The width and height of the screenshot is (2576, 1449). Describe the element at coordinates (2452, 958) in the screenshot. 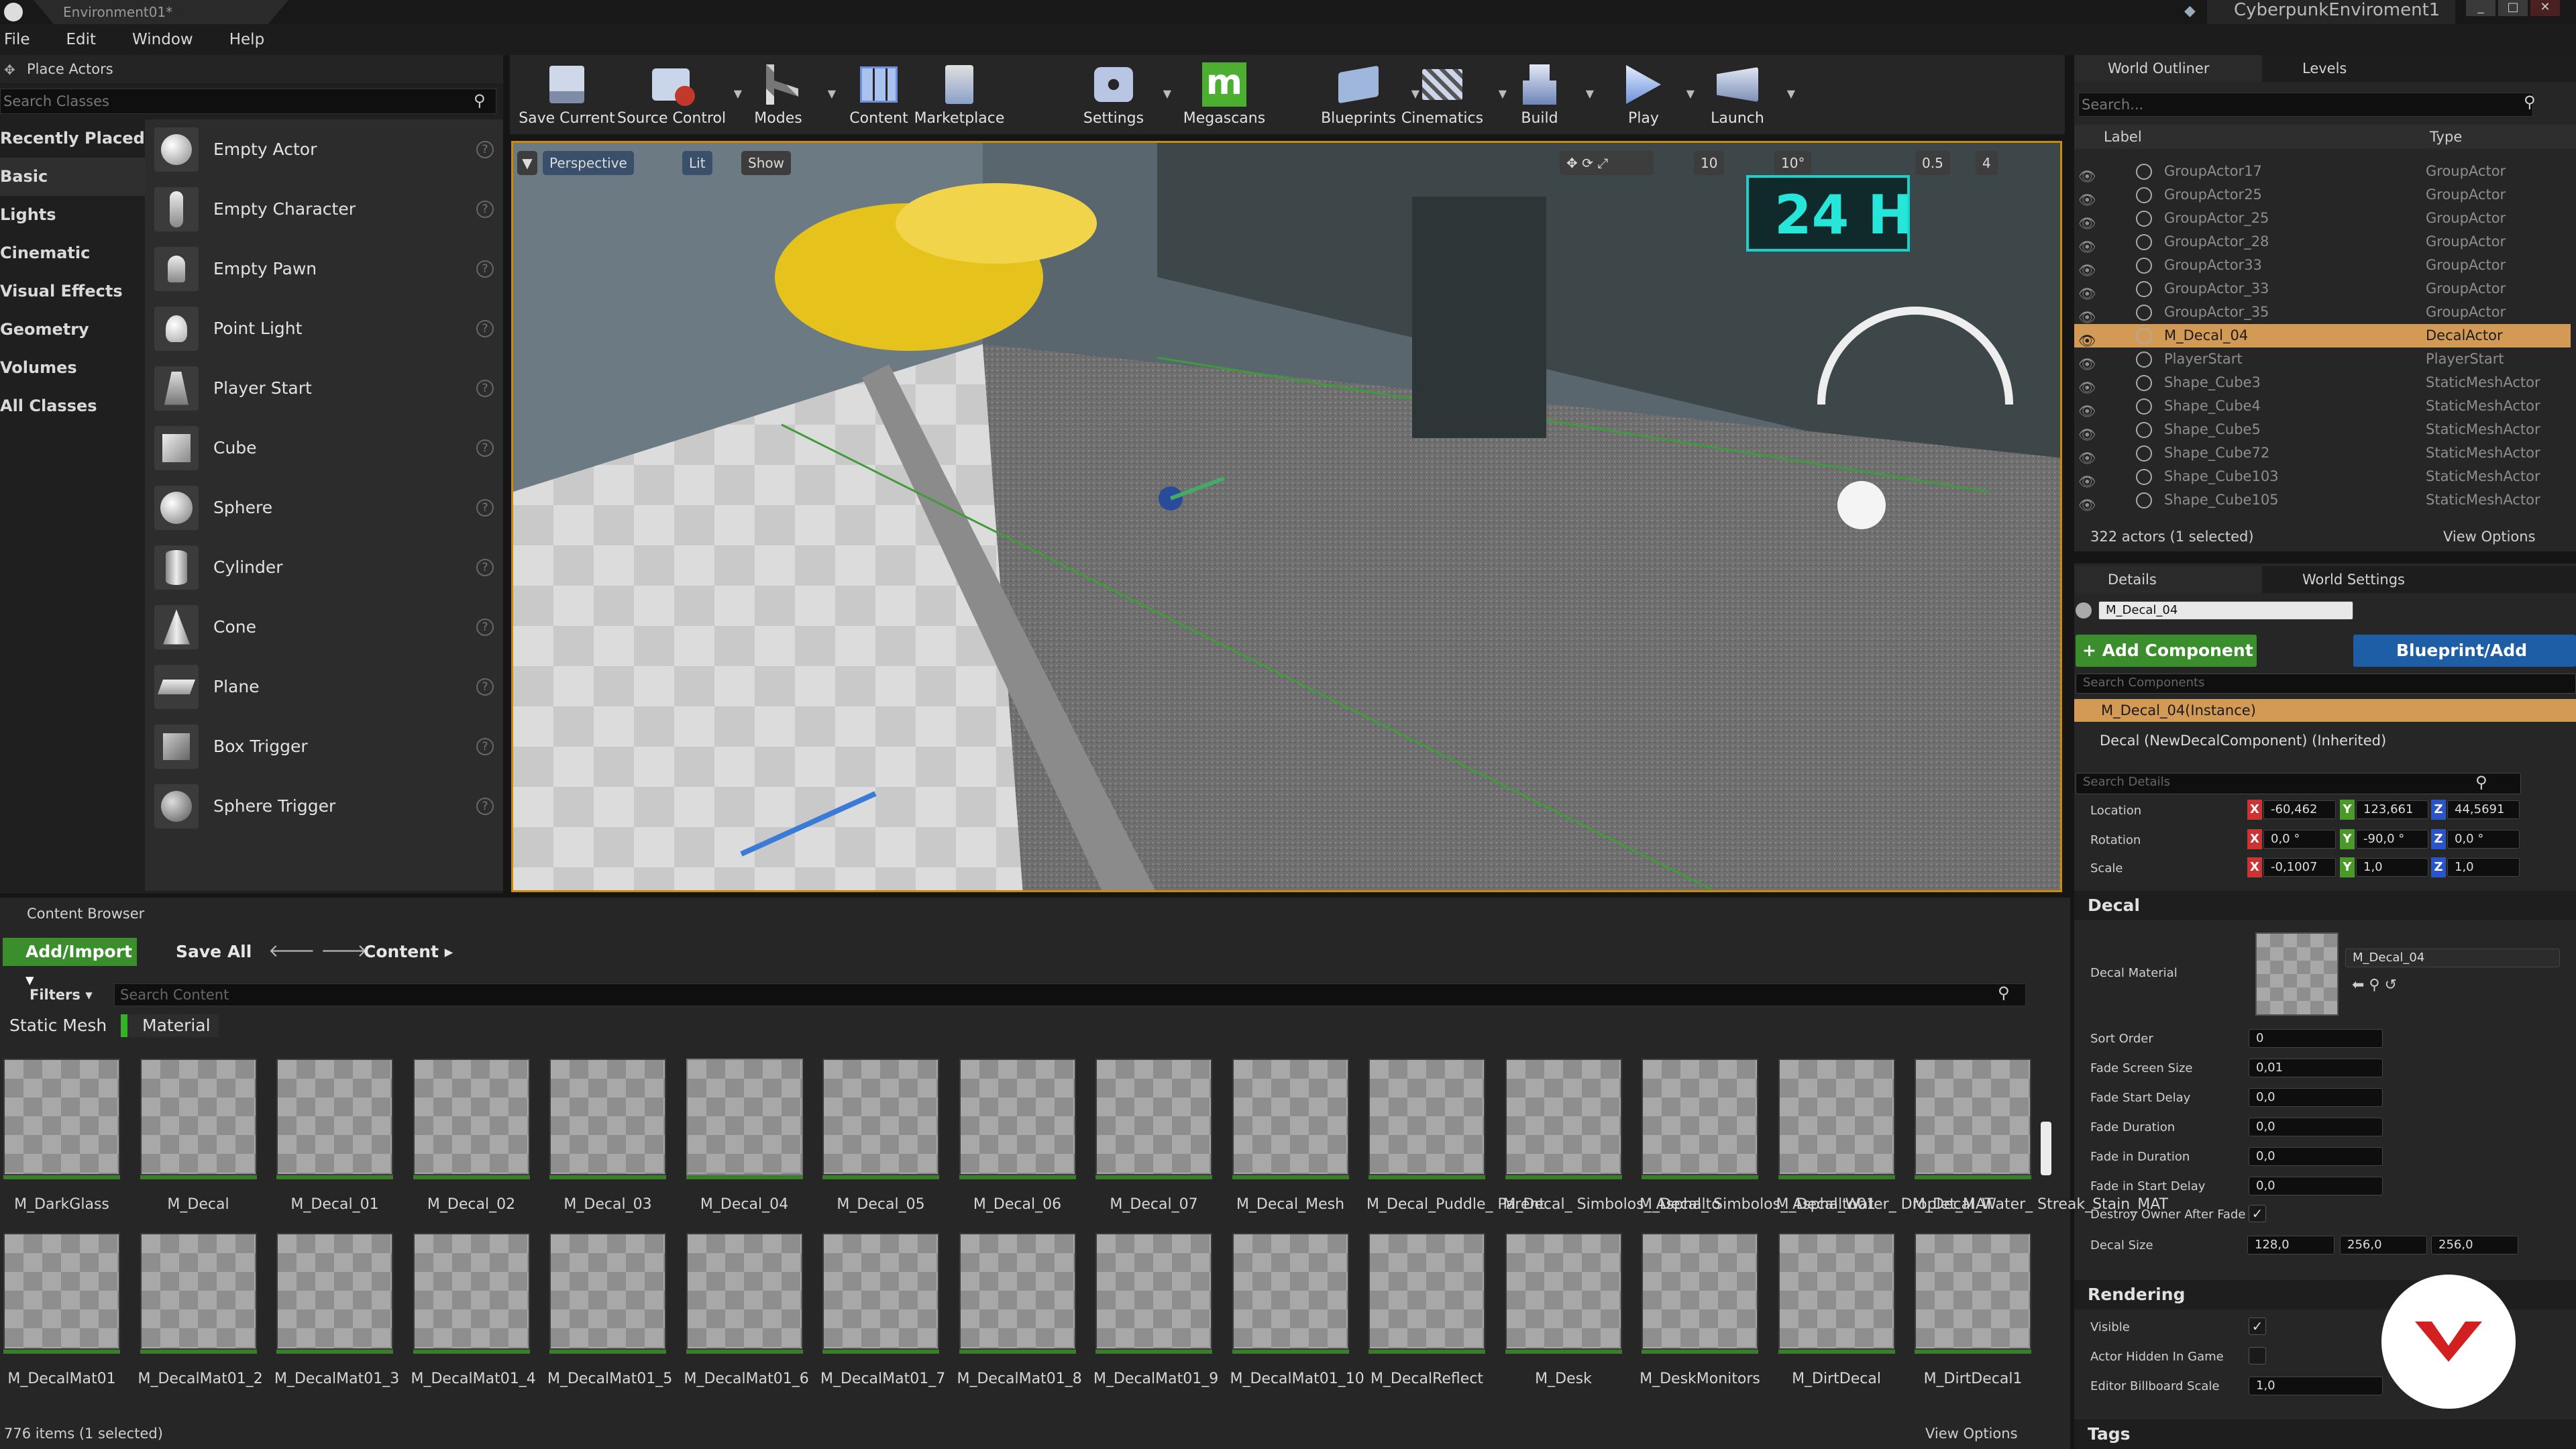

I see `decal-material-dropdown: M_Decal_04` at that location.